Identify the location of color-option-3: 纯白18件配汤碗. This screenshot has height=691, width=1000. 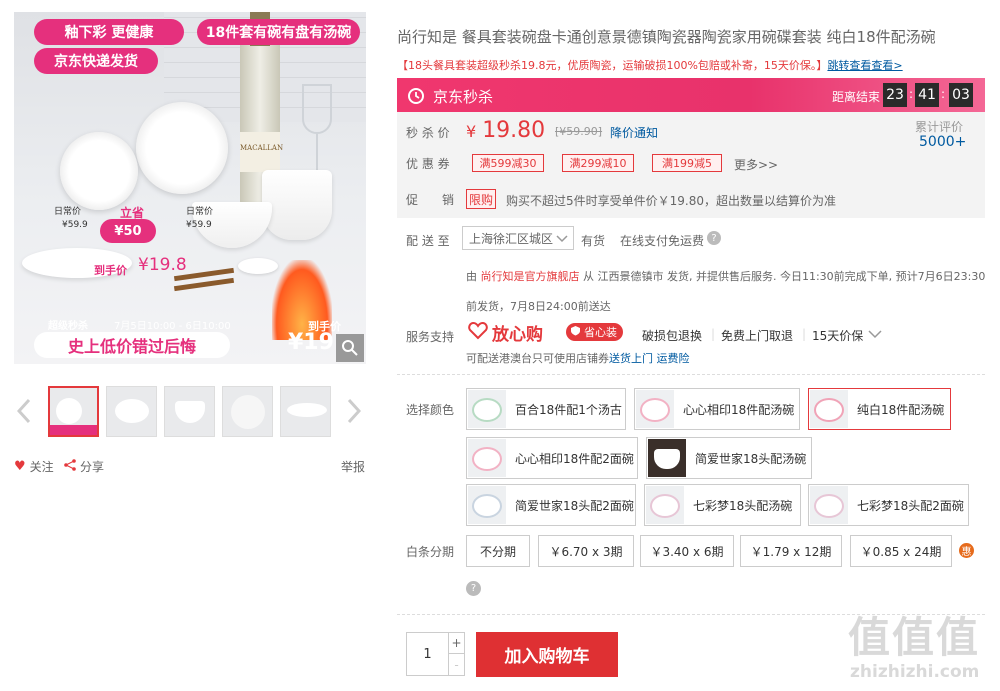
(879, 409).